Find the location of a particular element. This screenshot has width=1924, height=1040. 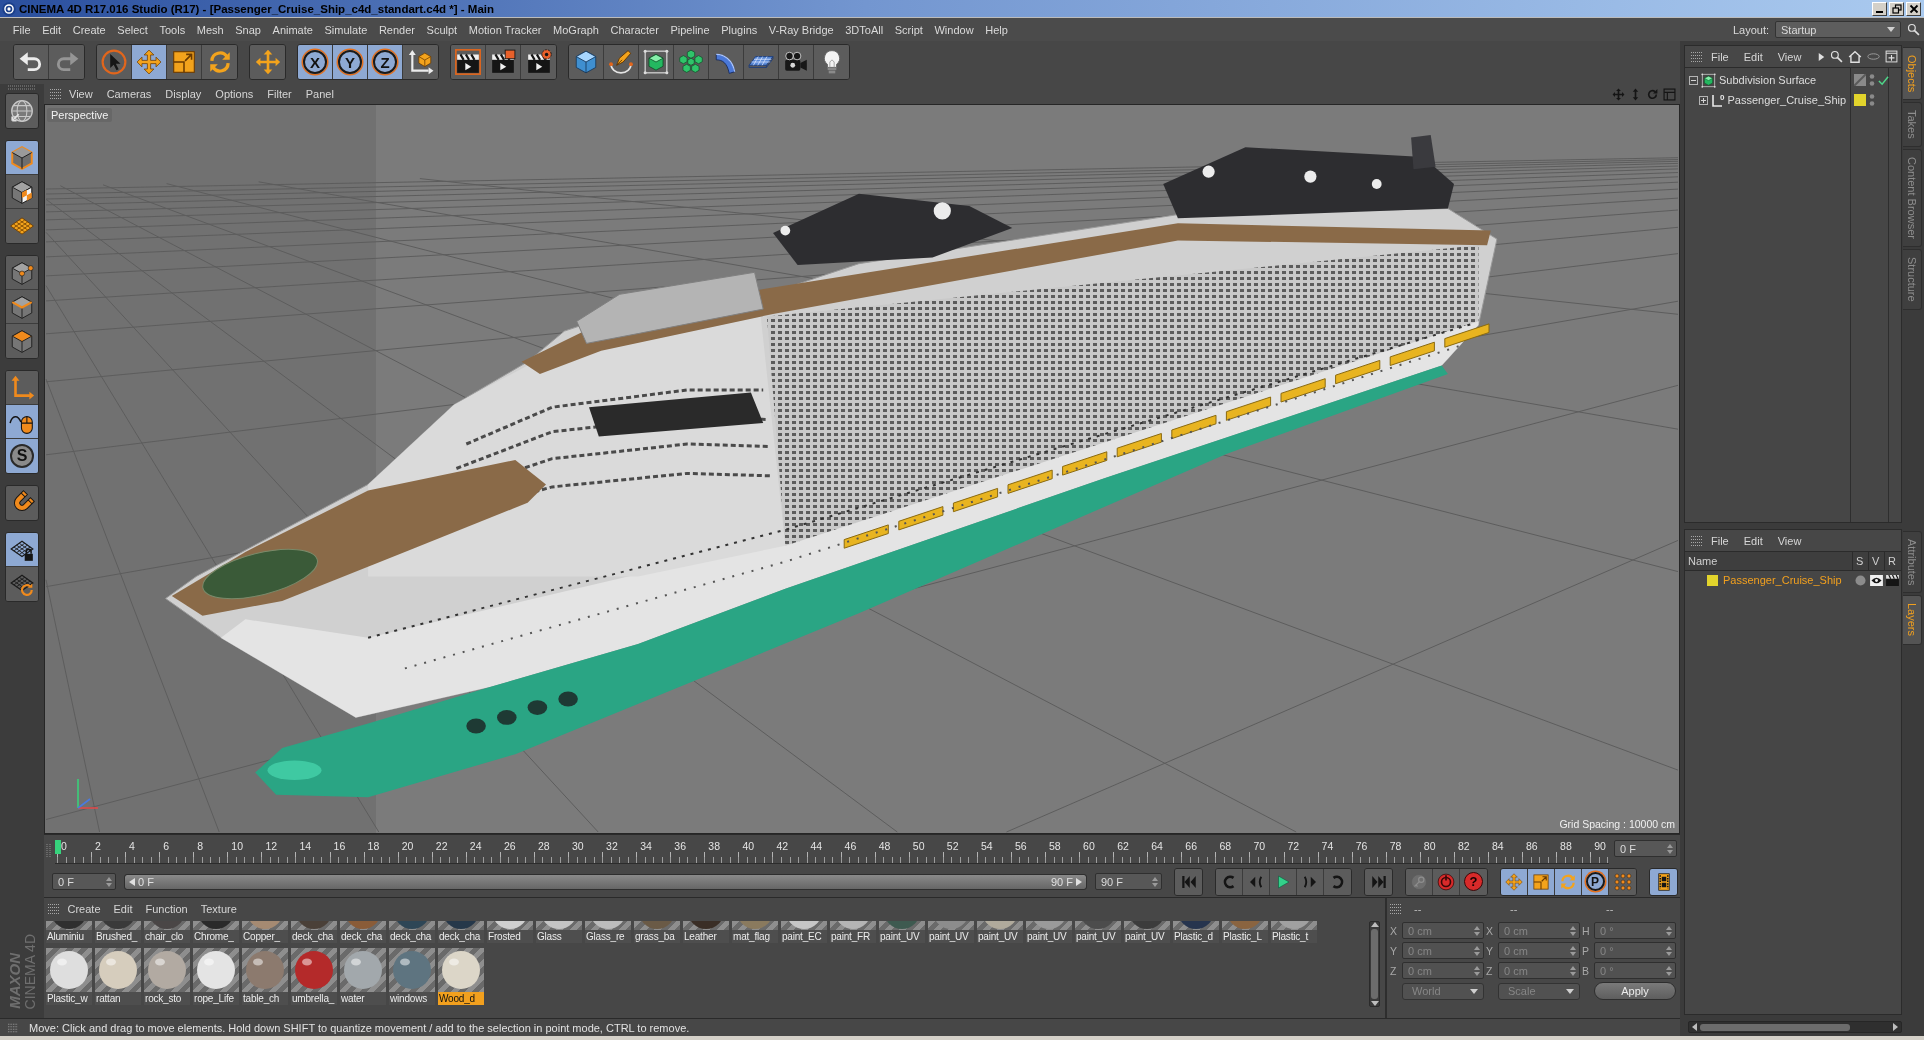

range-end-handle: 90 F is located at coordinates (1066, 881).